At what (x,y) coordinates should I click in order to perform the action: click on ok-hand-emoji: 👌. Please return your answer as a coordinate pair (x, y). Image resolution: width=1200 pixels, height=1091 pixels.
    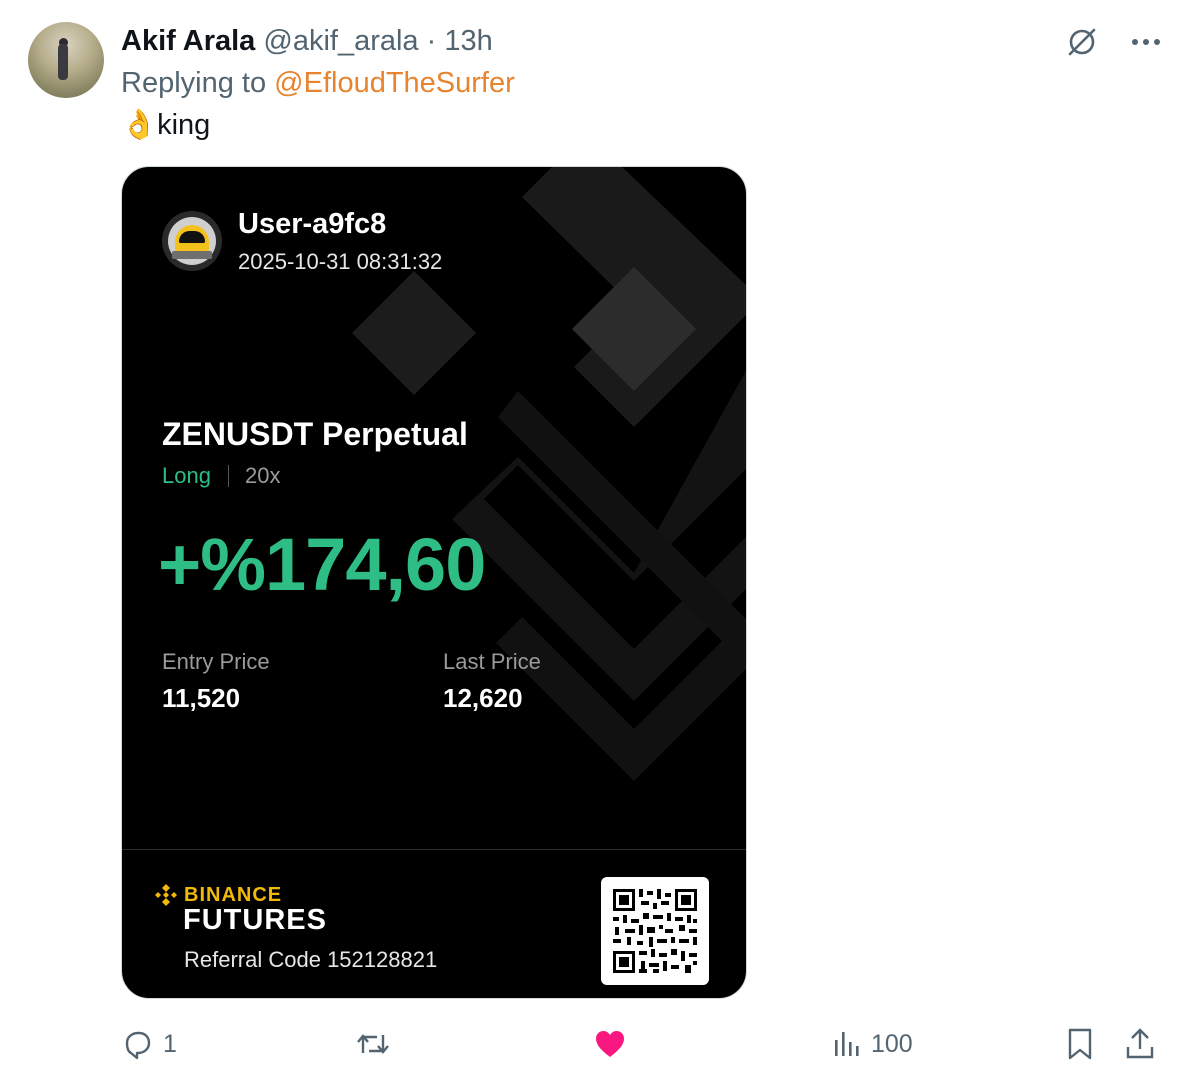
    Looking at the image, I should click on (139, 125).